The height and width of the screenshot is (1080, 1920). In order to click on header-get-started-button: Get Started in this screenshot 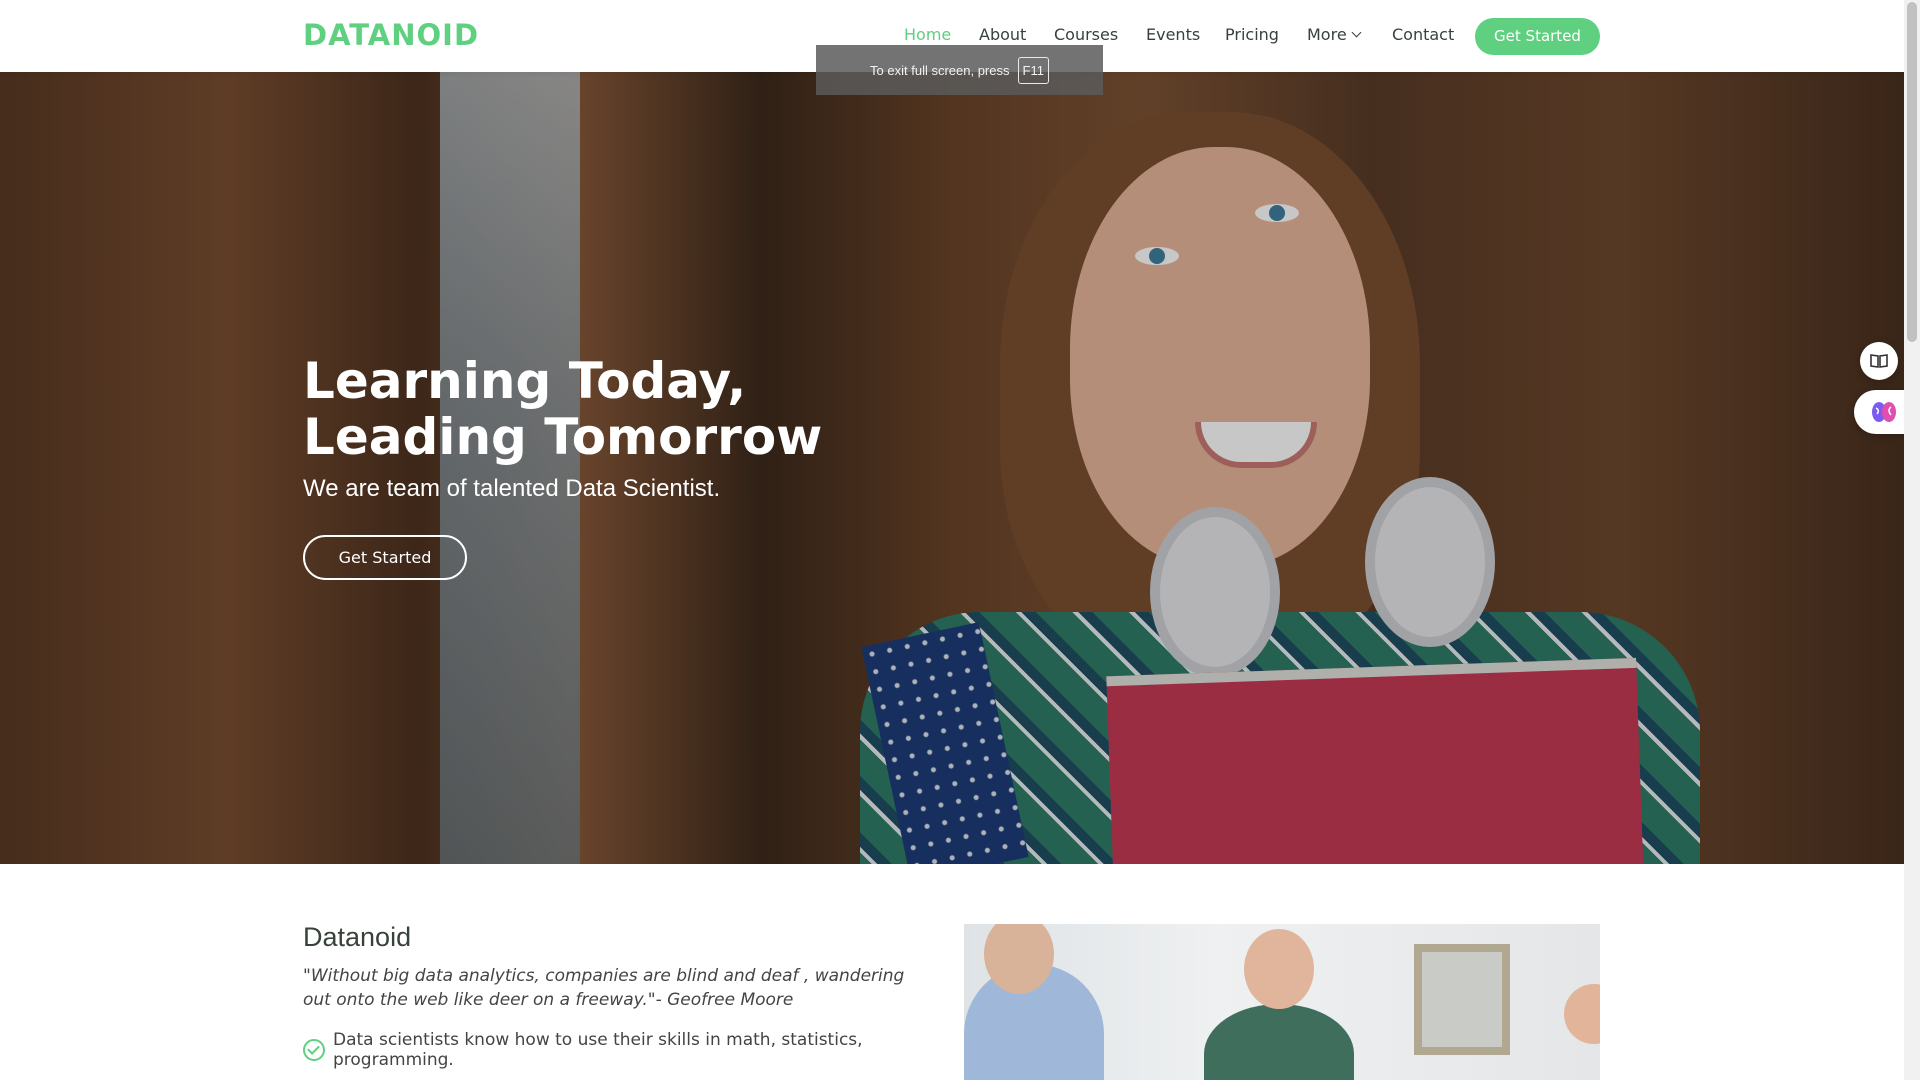, I will do `click(1537, 36)`.